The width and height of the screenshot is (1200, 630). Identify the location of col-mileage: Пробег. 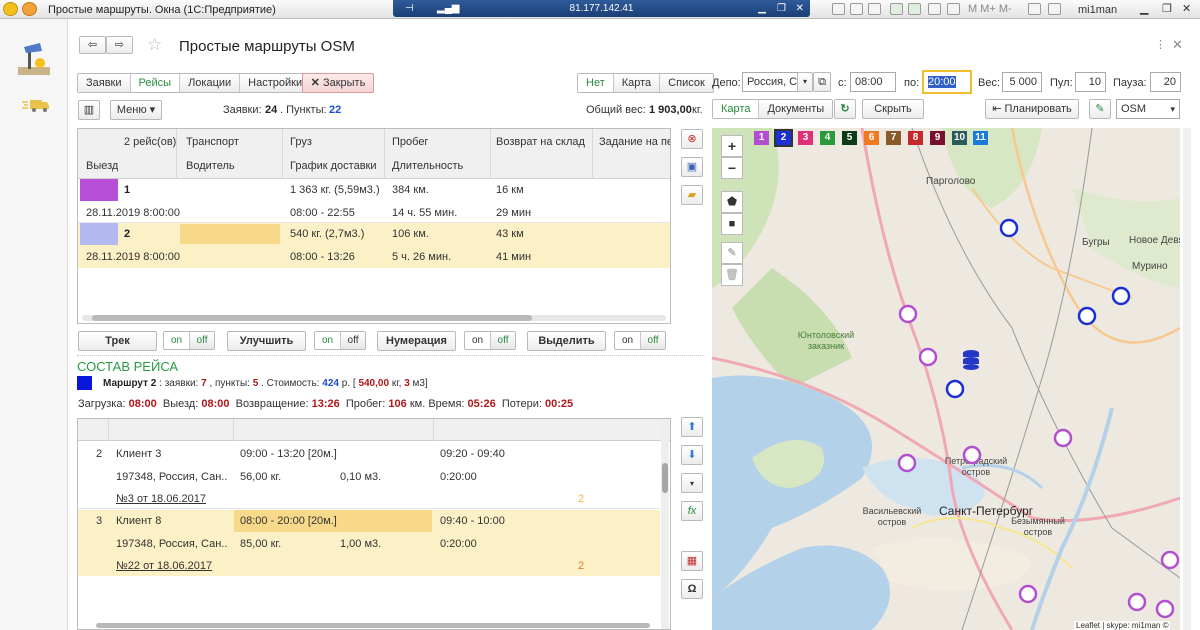
(410, 142).